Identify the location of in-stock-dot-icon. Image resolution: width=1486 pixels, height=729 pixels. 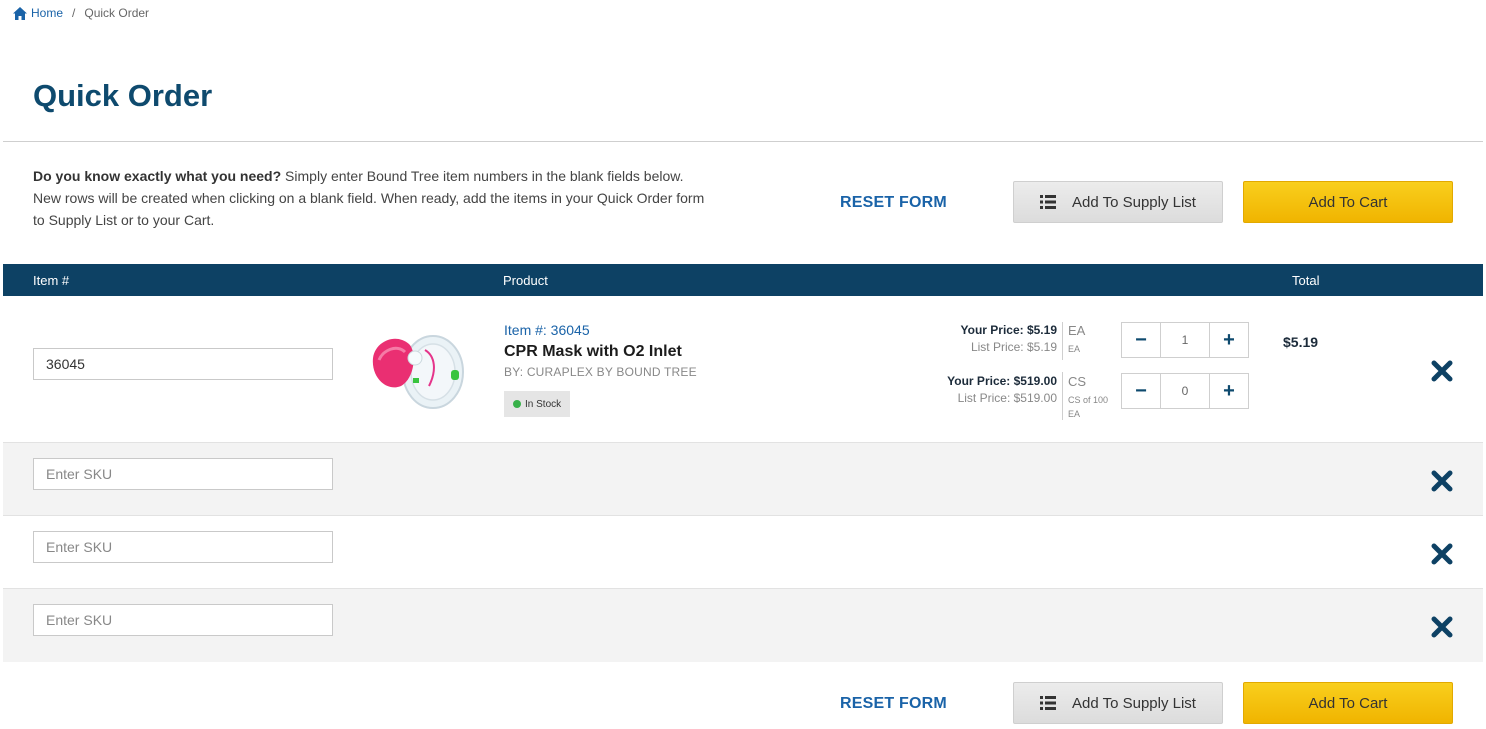
(517, 404).